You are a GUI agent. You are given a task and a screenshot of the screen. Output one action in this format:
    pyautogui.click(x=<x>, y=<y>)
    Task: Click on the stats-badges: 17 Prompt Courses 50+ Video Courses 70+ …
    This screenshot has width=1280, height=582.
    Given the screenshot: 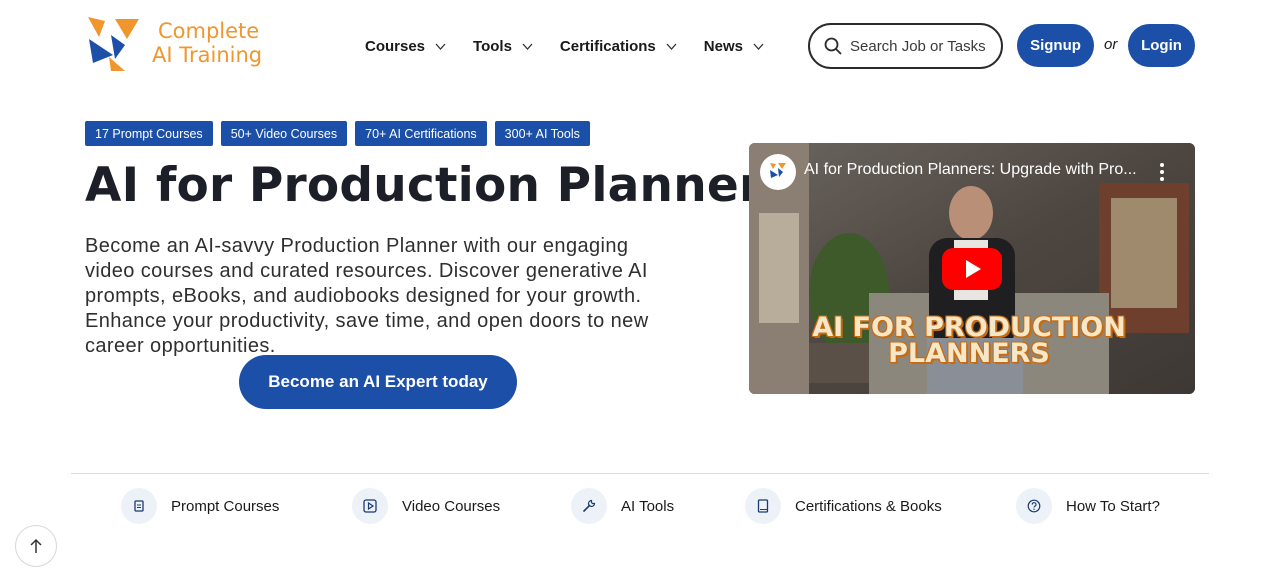 What is the action you would take?
    pyautogui.click(x=341, y=133)
    